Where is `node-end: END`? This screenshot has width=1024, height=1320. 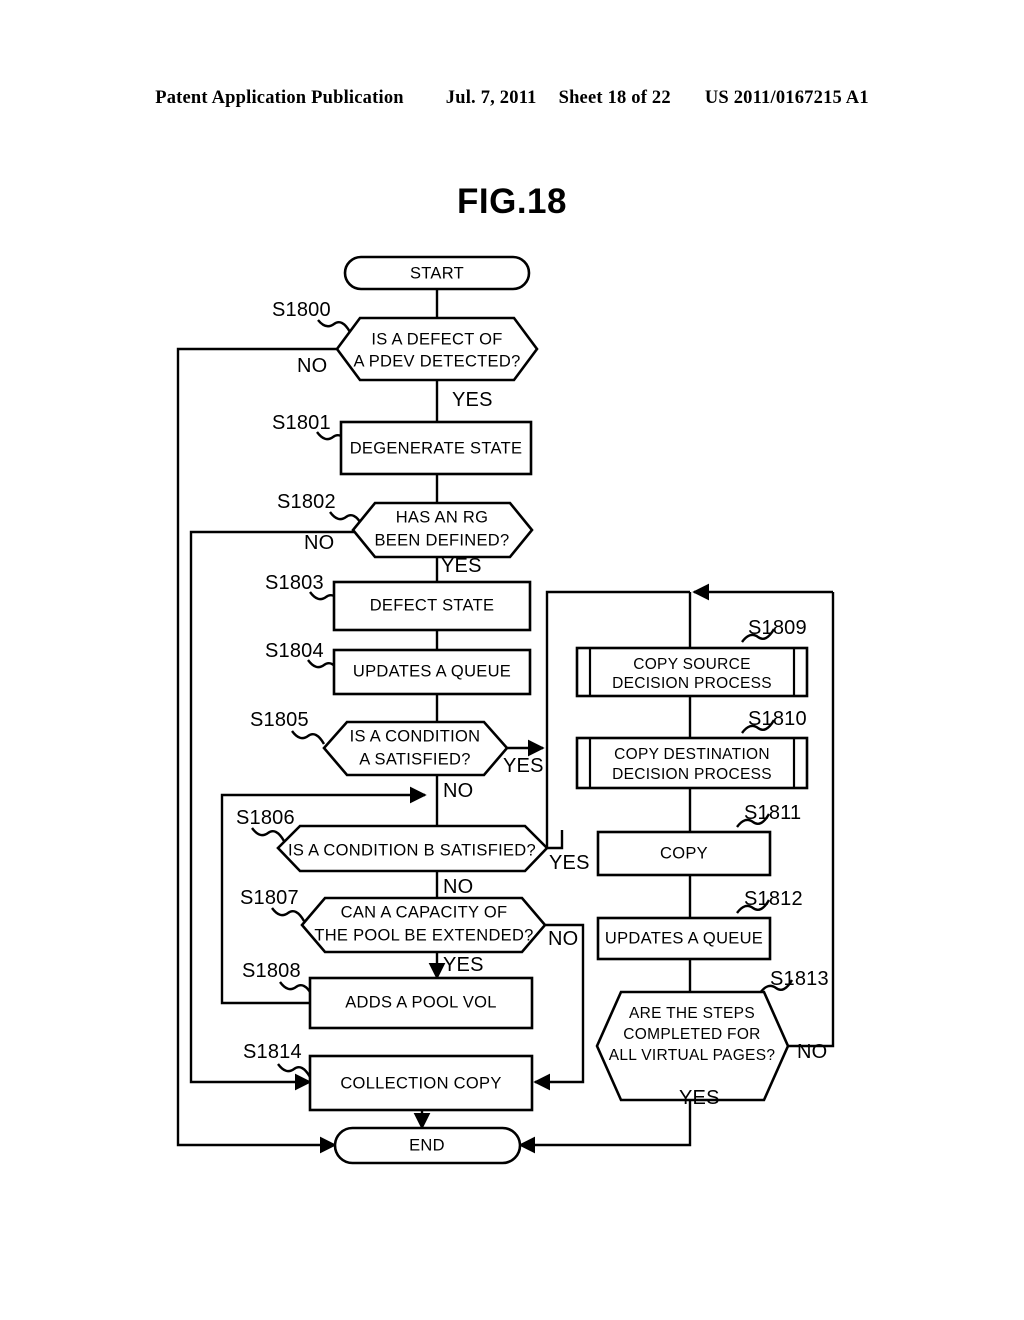
node-end: END is located at coordinates (427, 1145).